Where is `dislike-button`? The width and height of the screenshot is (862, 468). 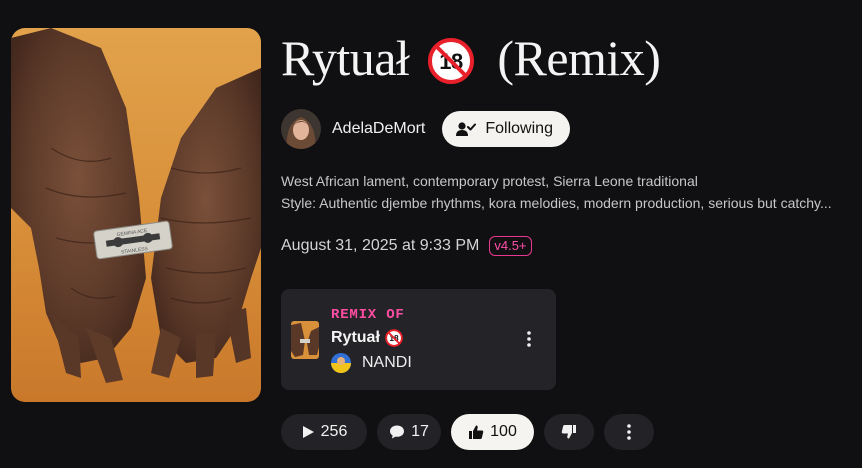
dislike-button is located at coordinates (569, 432).